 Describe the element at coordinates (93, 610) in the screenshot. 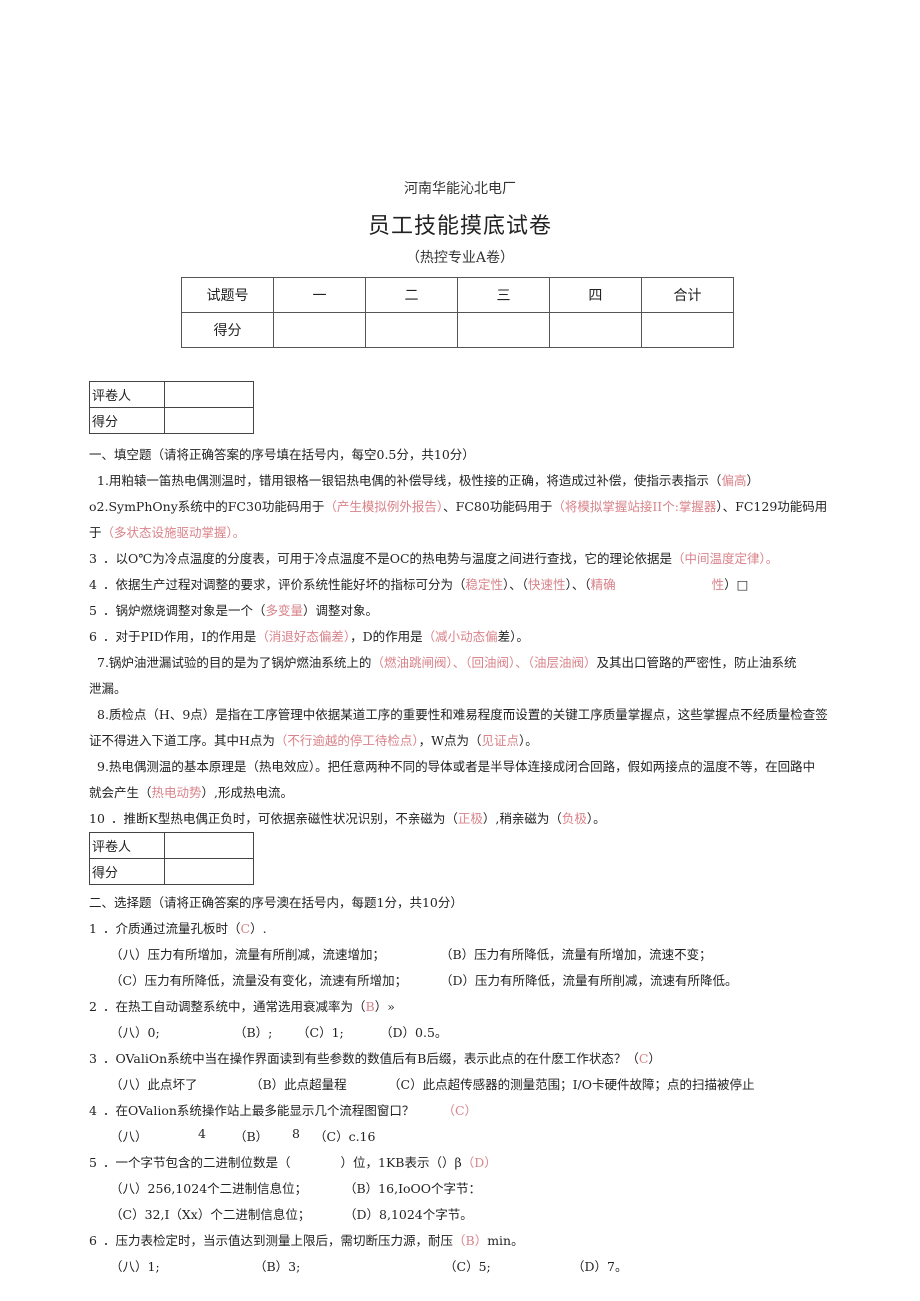

I see `question-number: 5` at that location.